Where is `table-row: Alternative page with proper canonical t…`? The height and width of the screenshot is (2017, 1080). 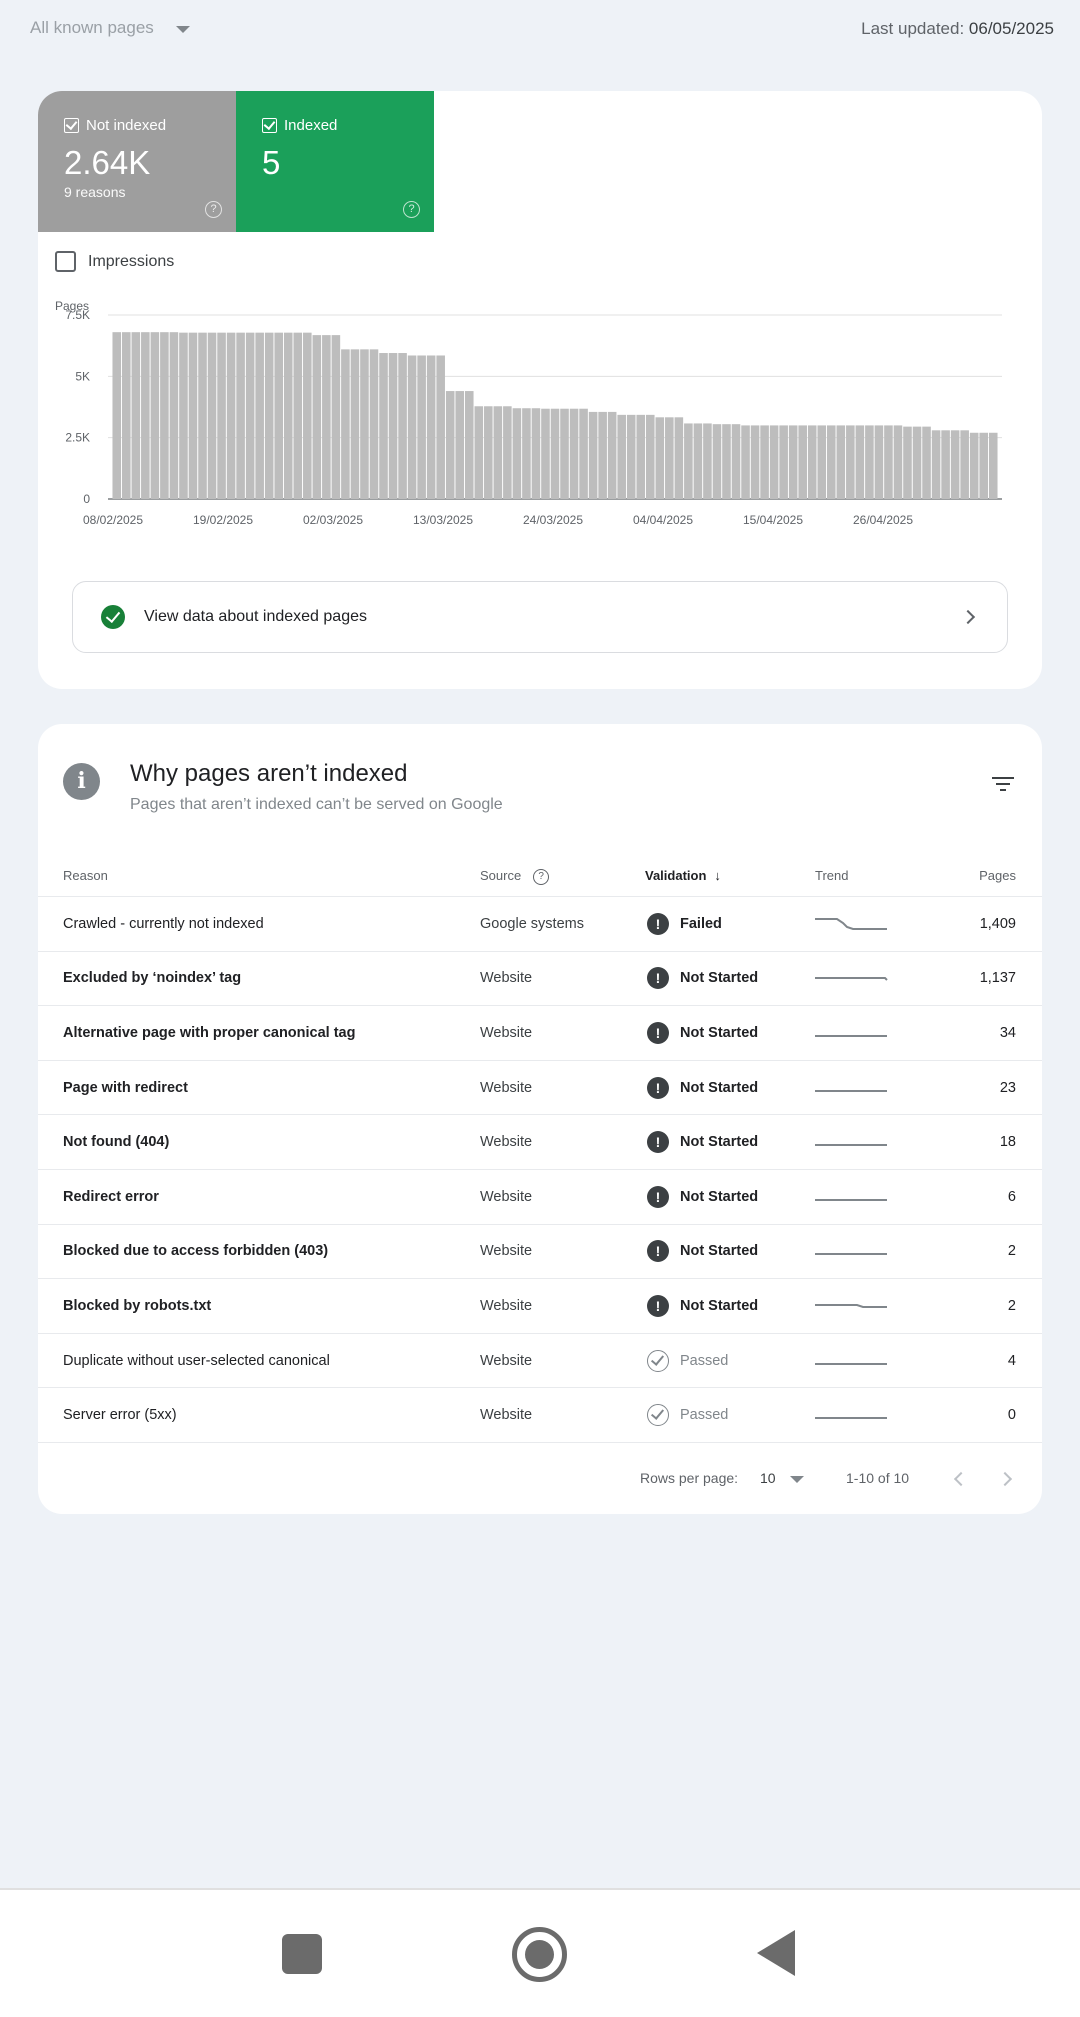
table-row: Alternative page with proper canonical t… is located at coordinates (540, 1033).